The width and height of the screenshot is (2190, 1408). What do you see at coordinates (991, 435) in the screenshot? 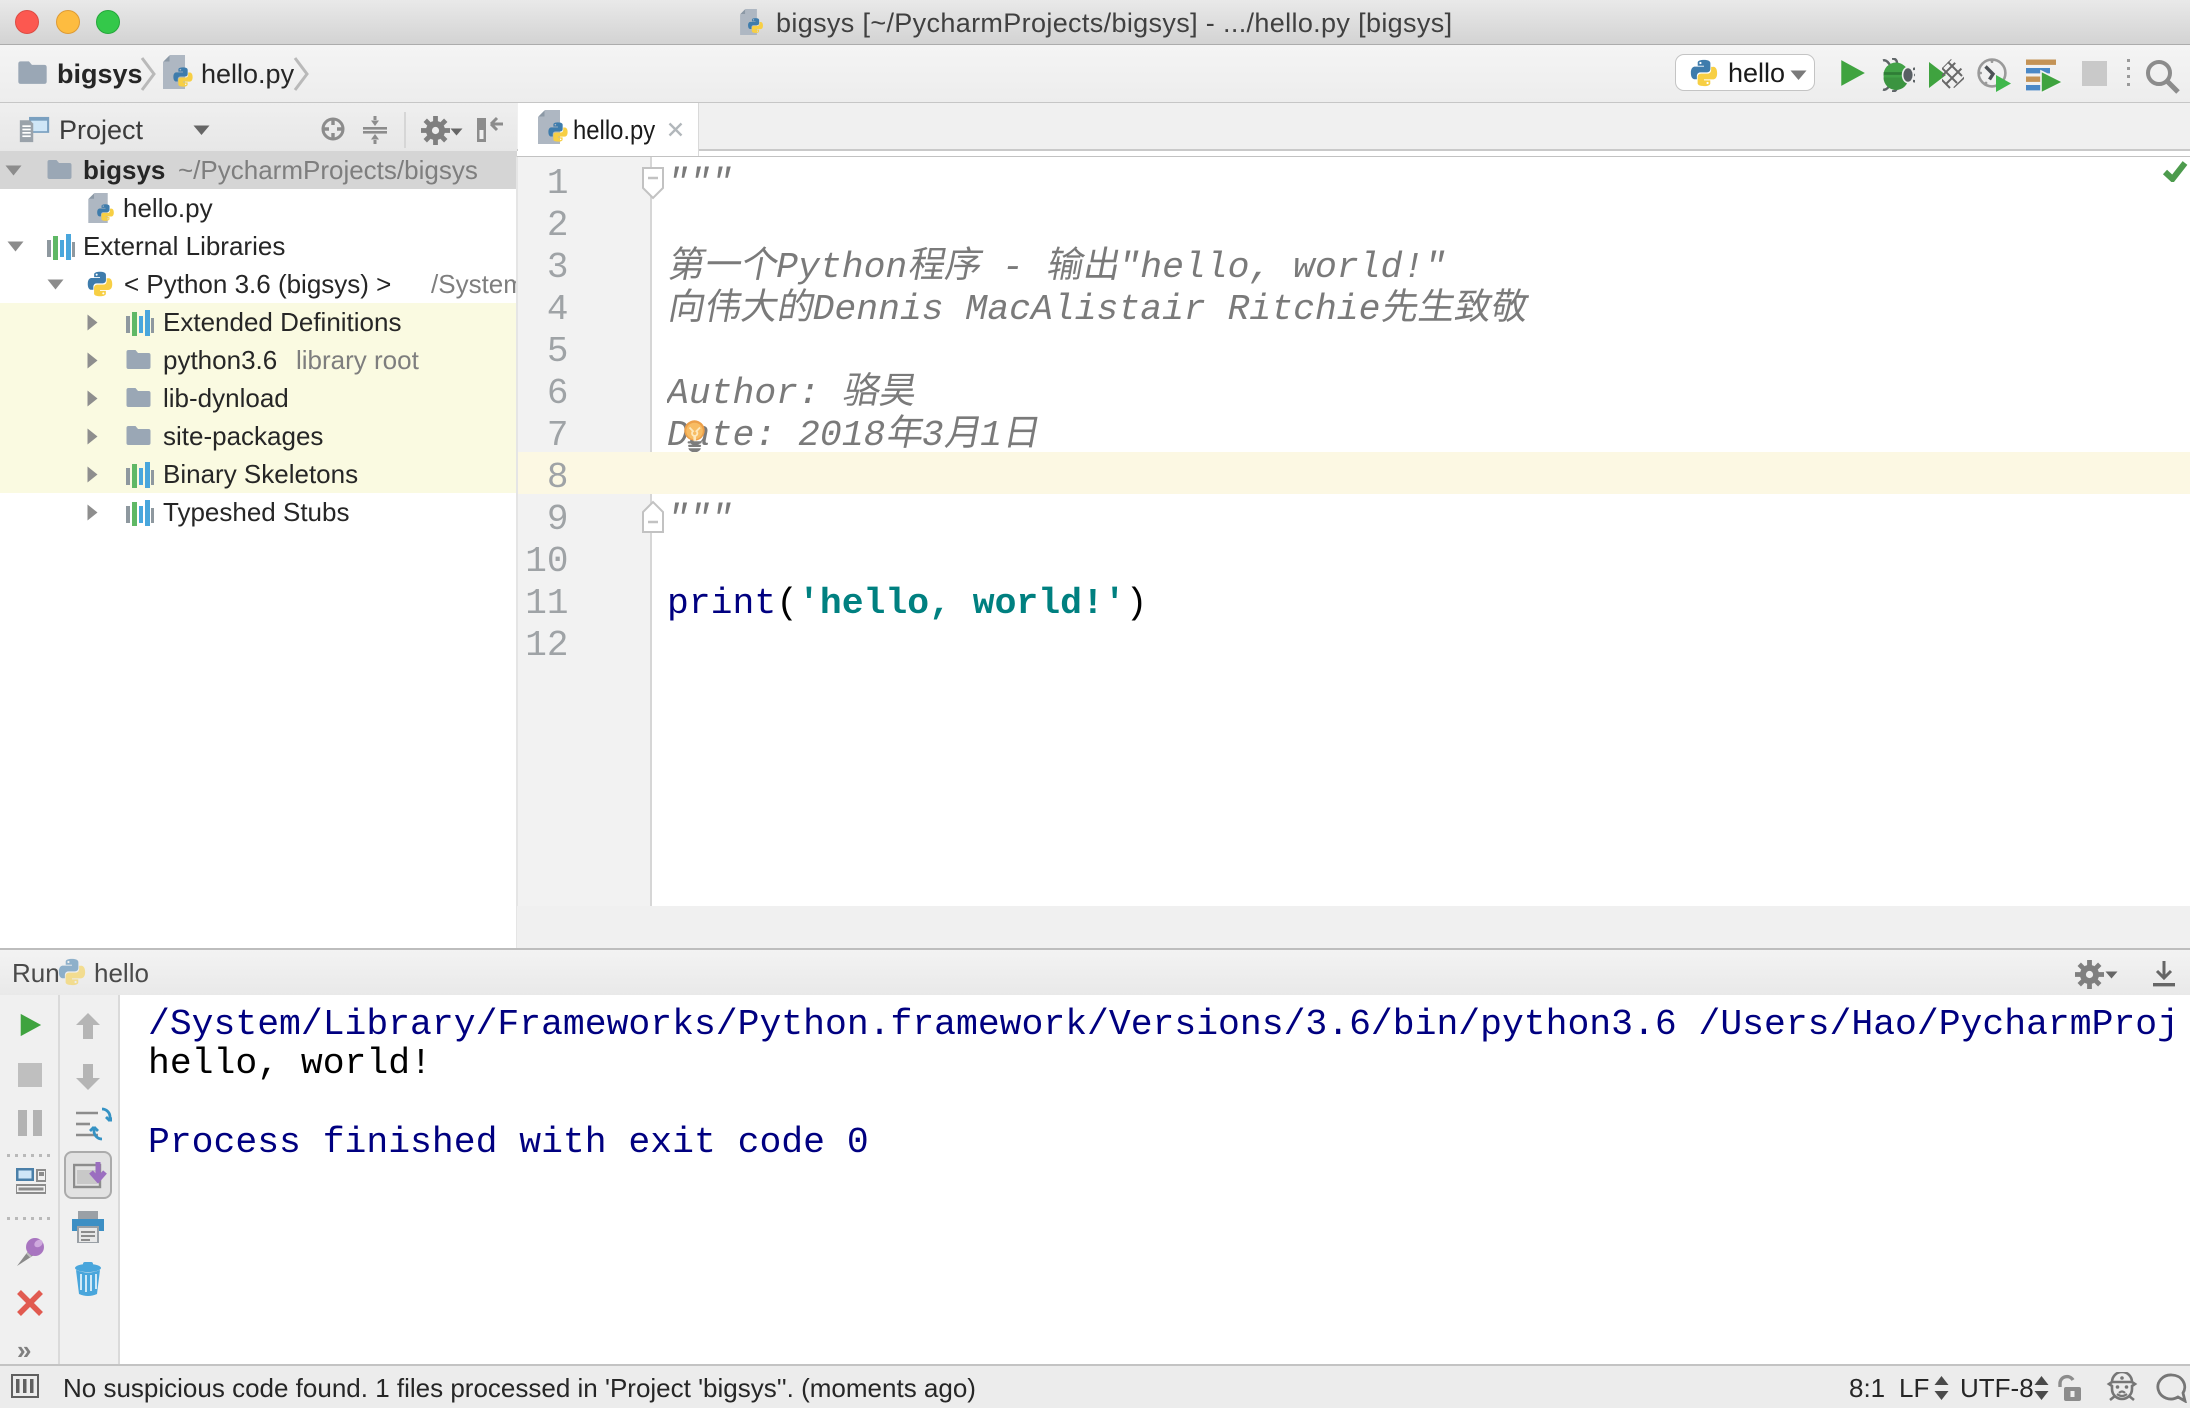
I see `svg-text: 1` at bounding box center [991, 435].